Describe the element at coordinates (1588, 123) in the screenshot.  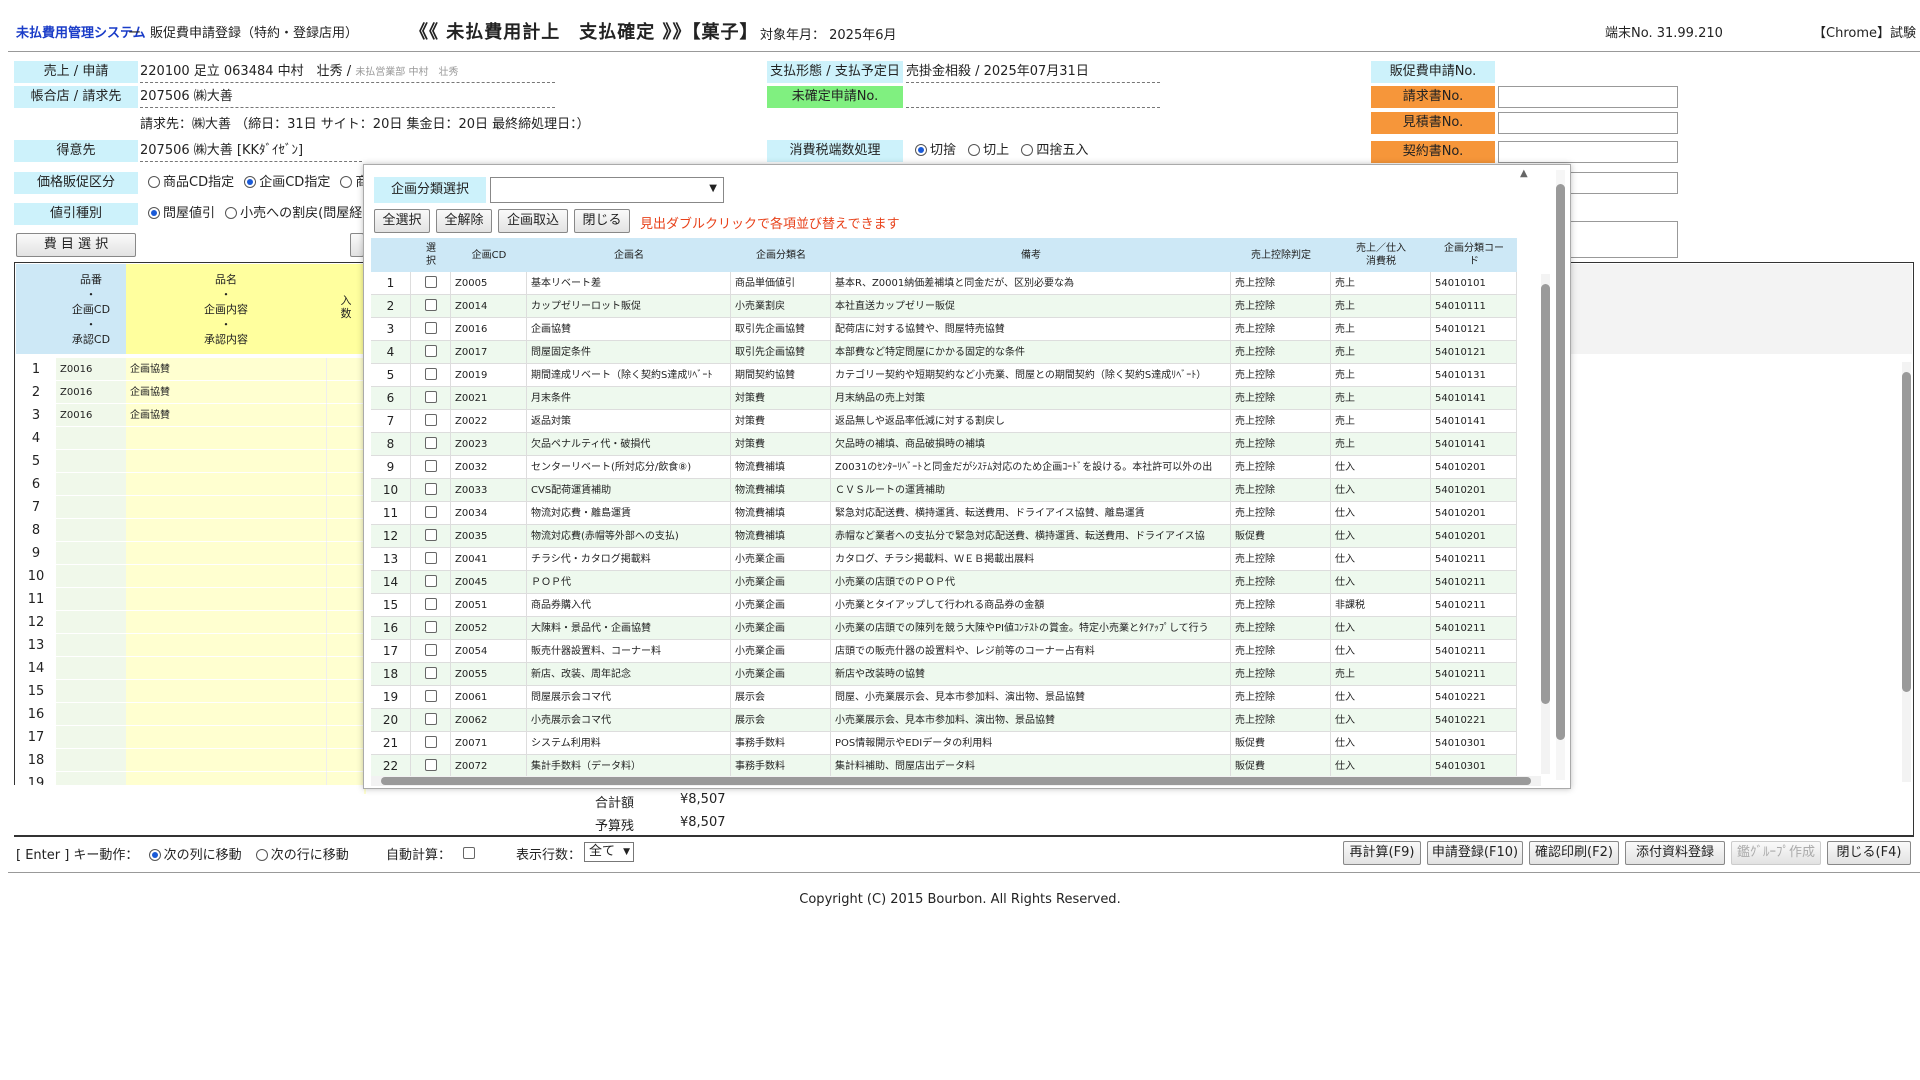
I see `estimate-no-input` at that location.